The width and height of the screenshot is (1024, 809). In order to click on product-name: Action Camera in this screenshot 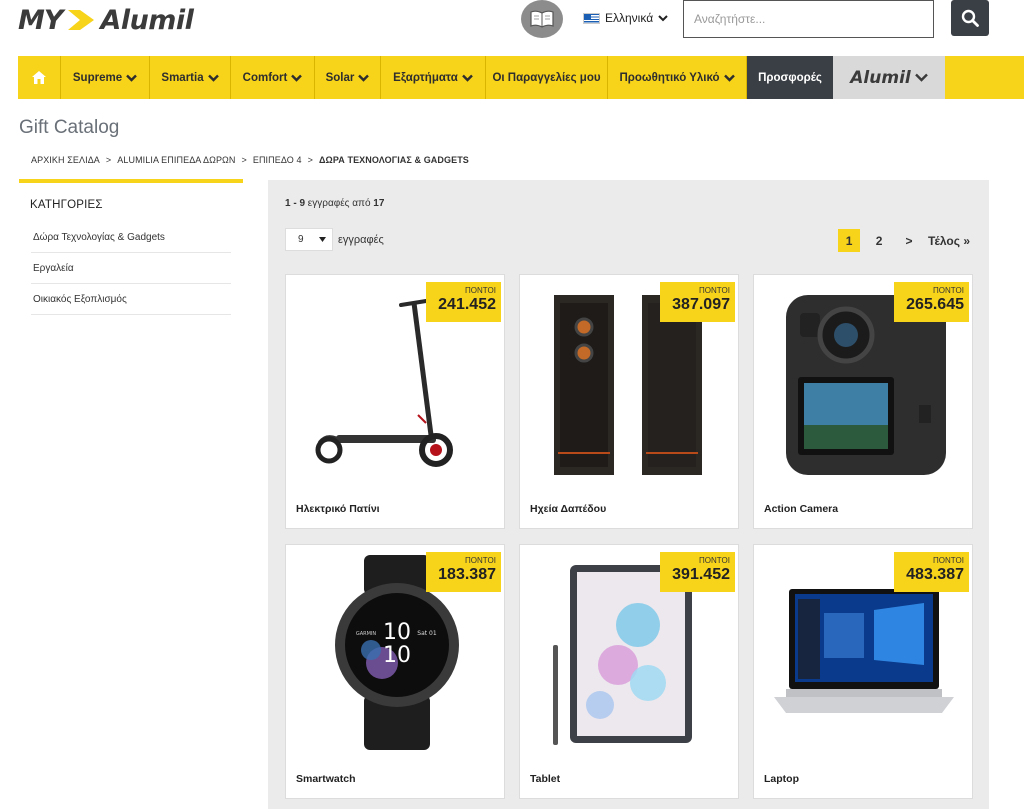, I will do `click(801, 509)`.